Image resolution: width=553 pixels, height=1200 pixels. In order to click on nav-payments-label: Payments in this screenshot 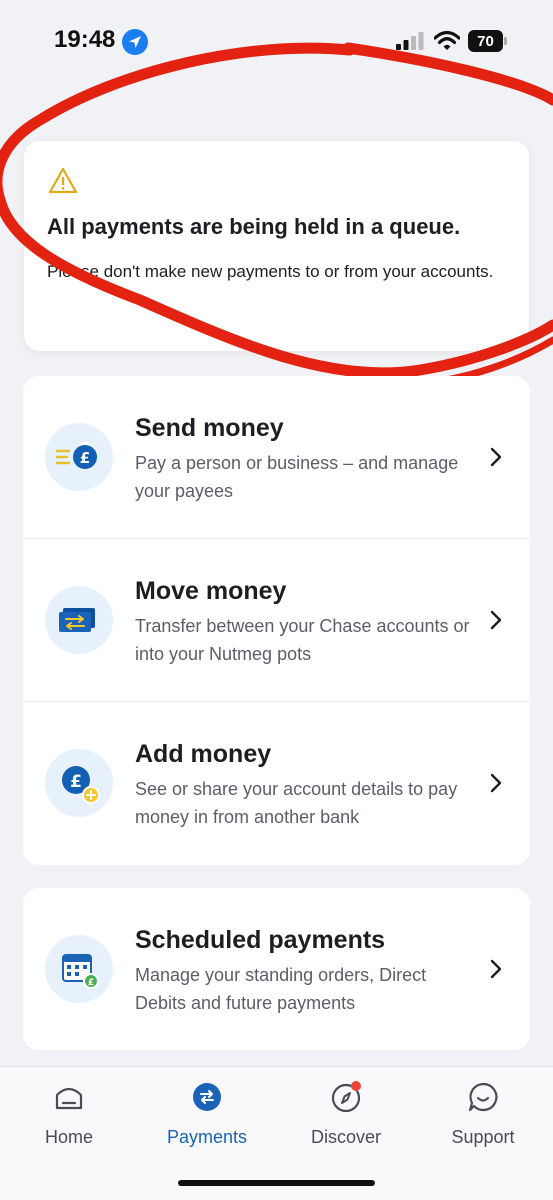, I will do `click(207, 1137)`.